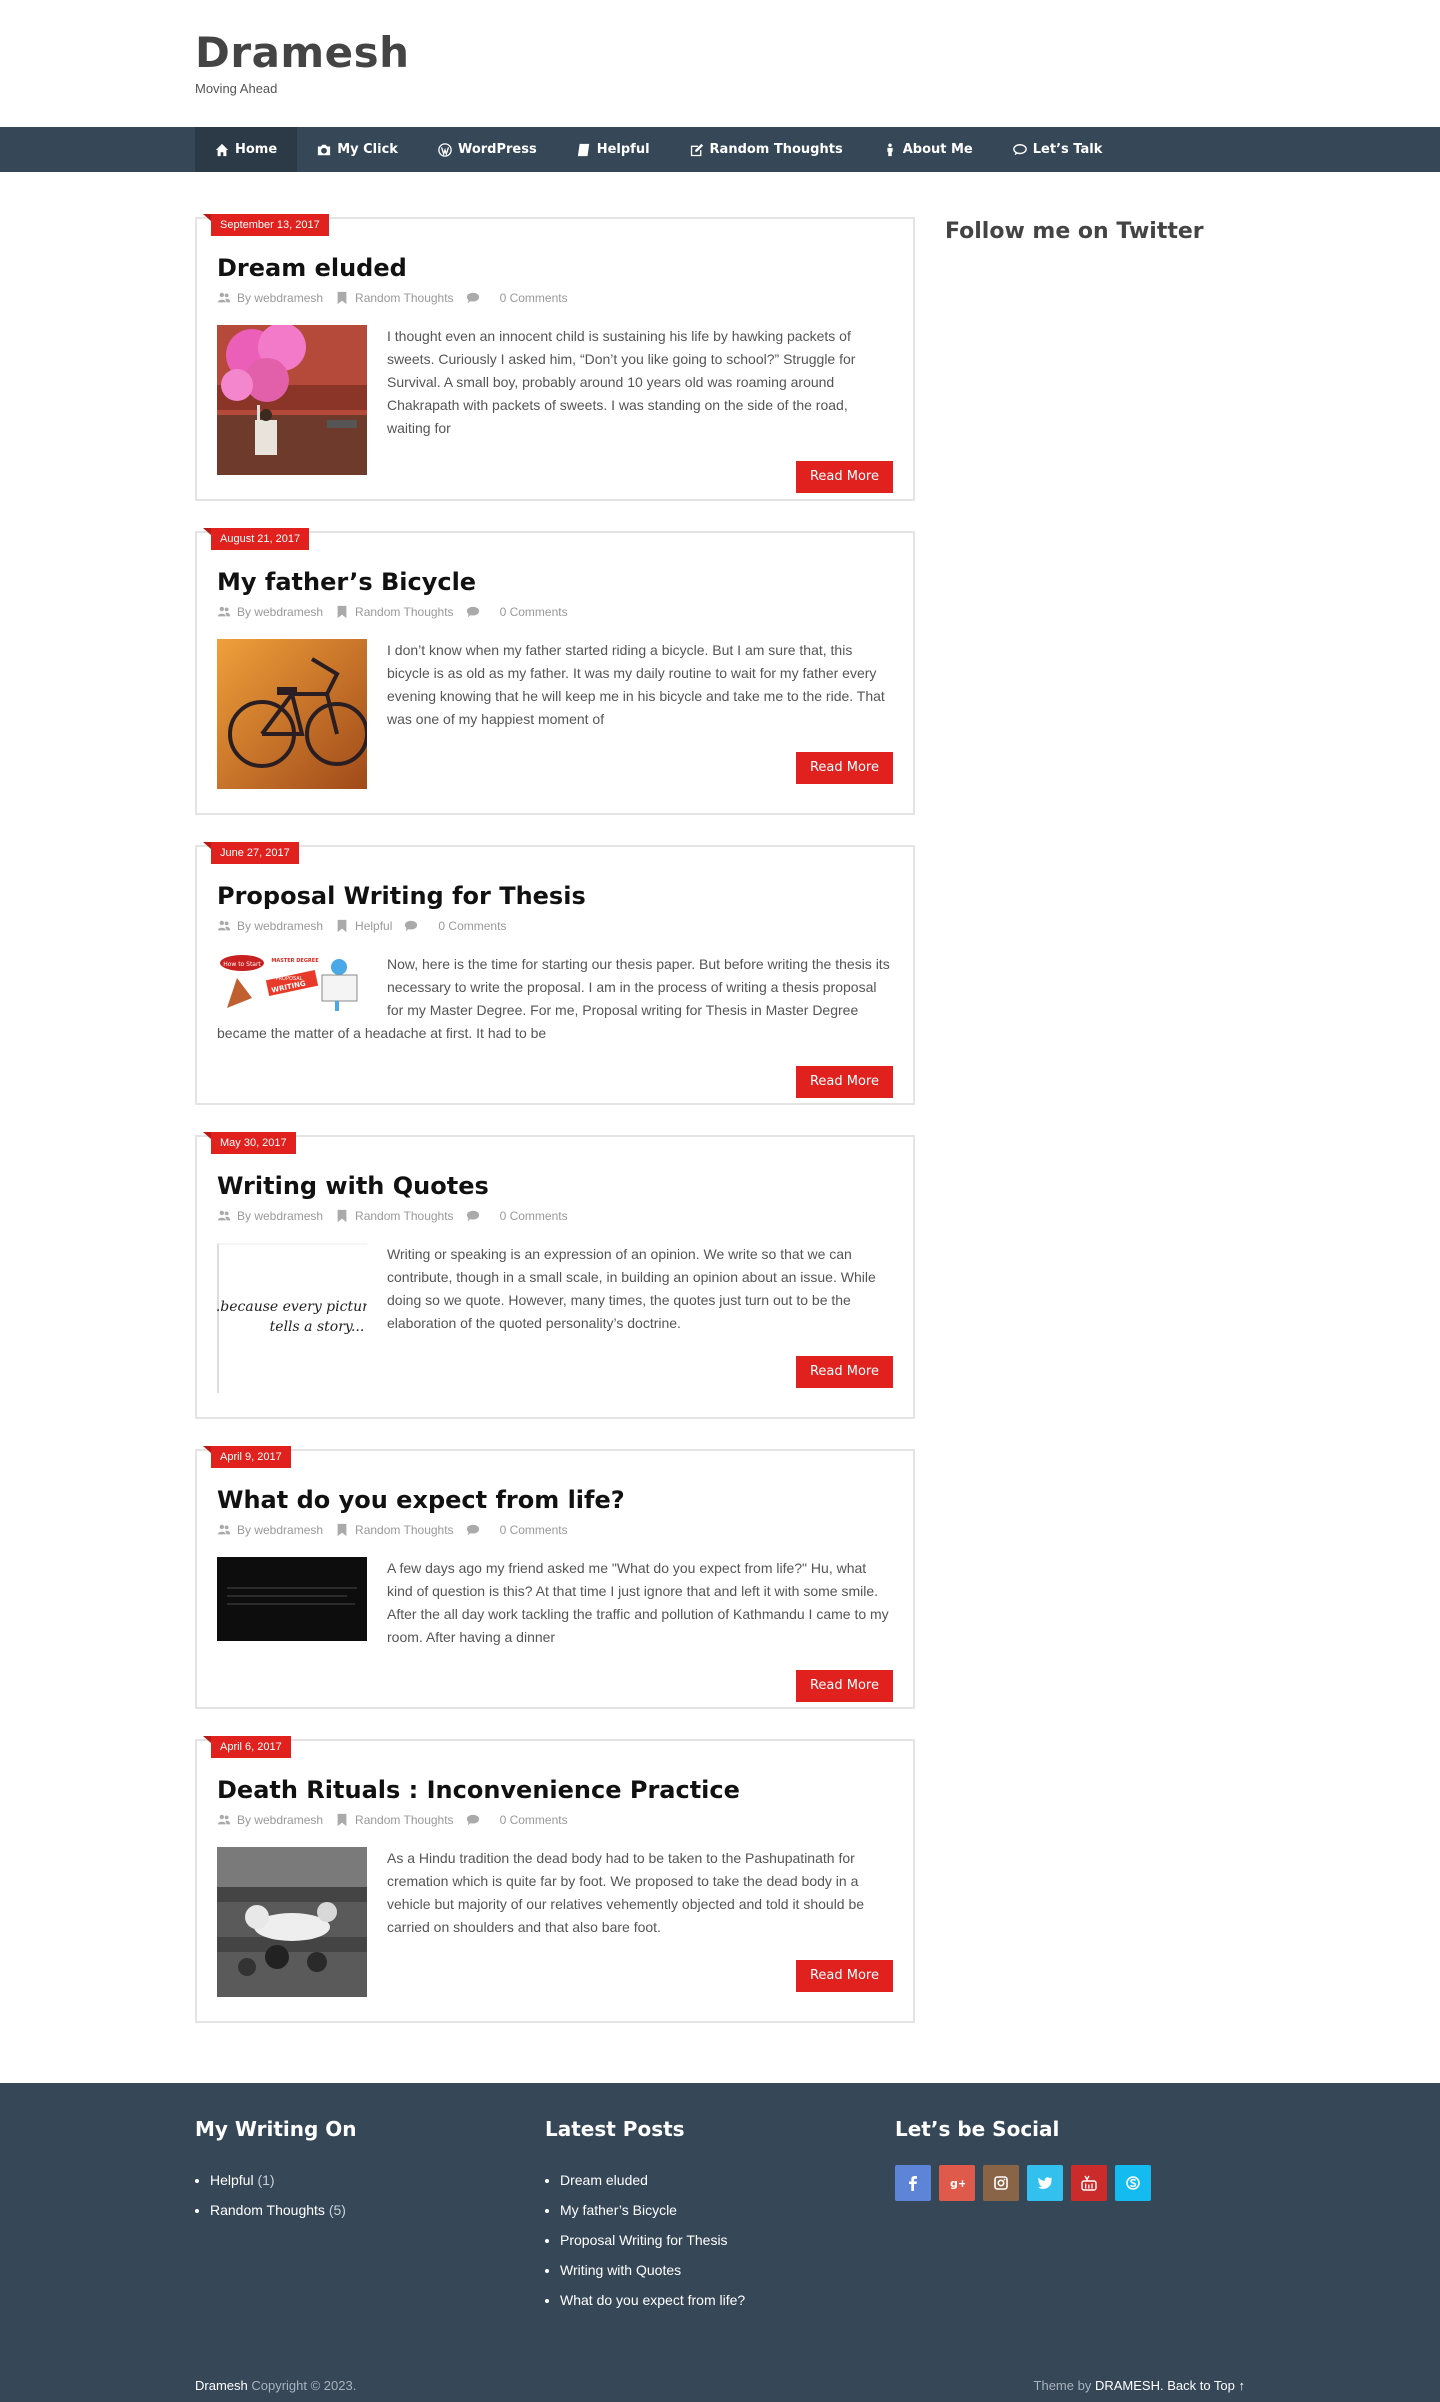 This screenshot has width=1440, height=2402. I want to click on twitter-button, so click(1045, 2183).